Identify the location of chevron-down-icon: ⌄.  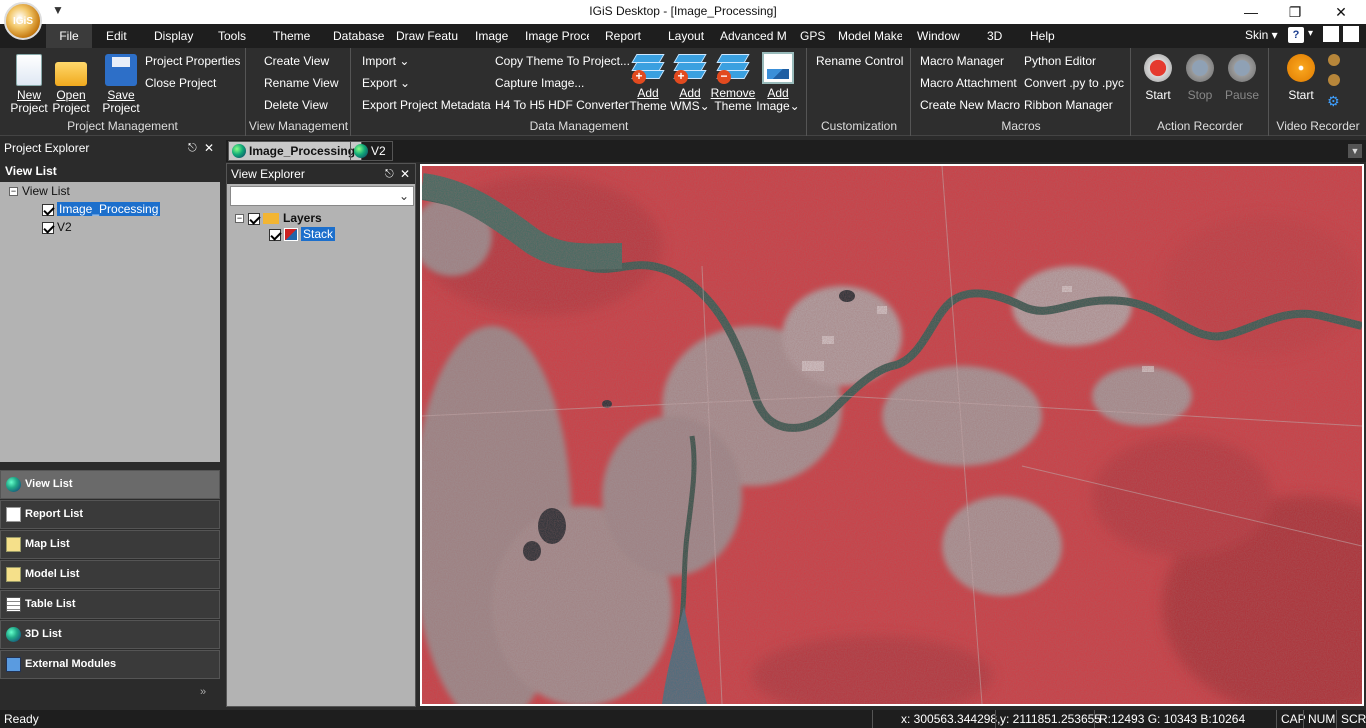
(405, 83).